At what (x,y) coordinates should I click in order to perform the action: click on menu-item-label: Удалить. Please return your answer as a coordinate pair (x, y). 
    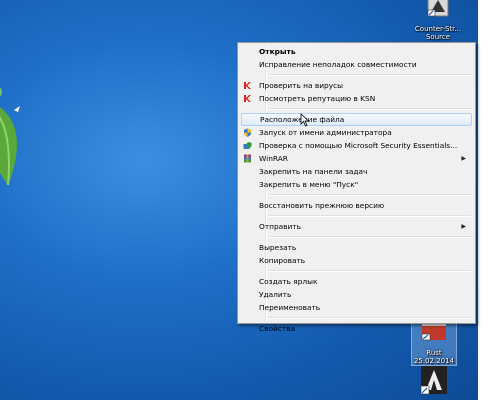
    Looking at the image, I should click on (275, 294).